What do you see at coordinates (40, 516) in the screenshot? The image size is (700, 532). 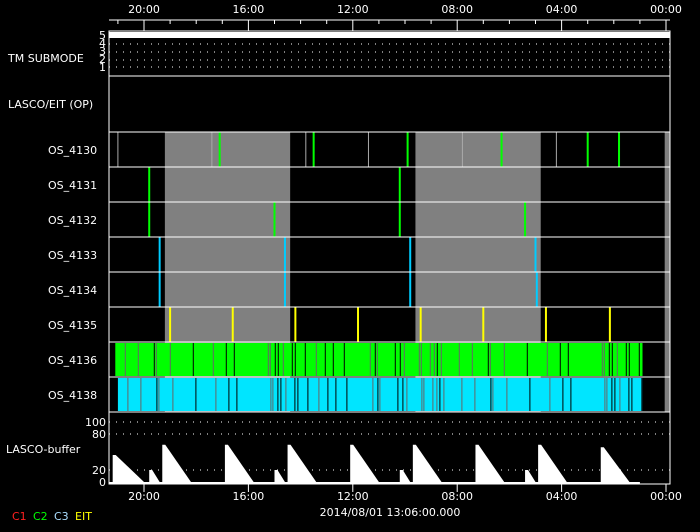 I see `legend-item: C2` at bounding box center [40, 516].